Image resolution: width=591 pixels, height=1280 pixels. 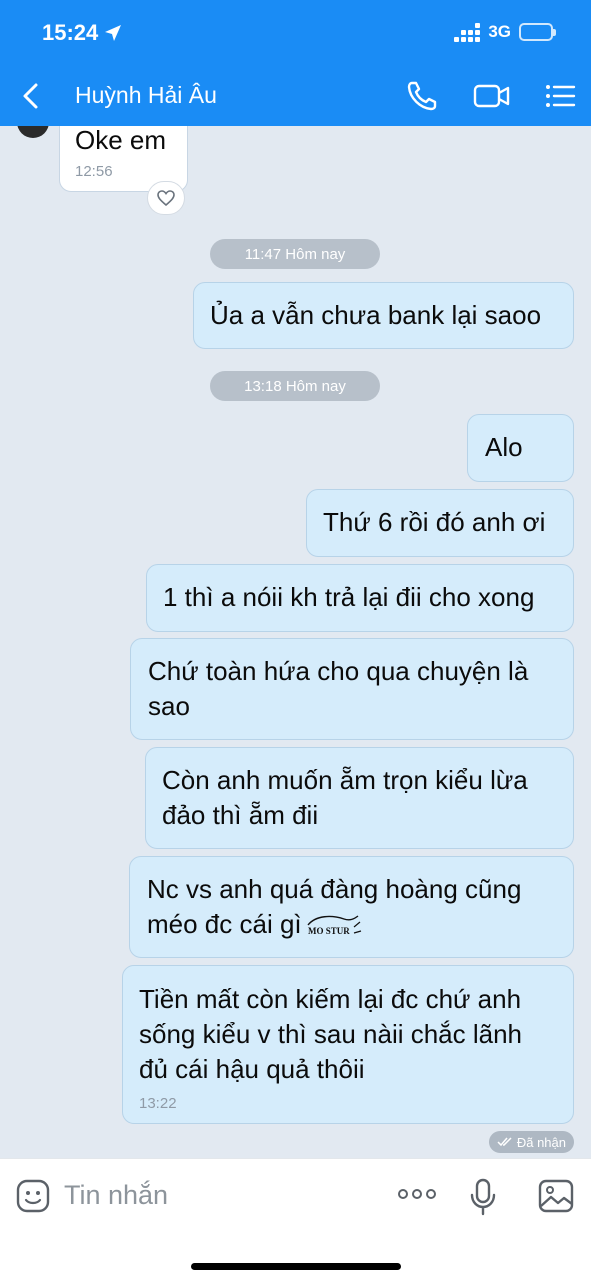 I want to click on emoji-icon, so click(x=33, y=1196).